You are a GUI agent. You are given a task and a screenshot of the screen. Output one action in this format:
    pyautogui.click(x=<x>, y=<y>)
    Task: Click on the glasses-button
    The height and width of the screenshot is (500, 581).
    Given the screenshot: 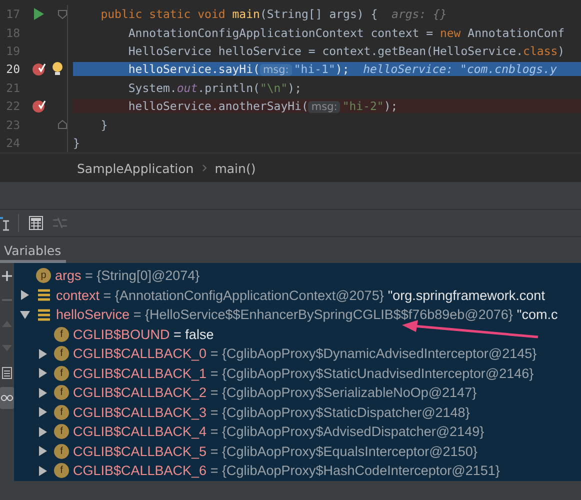 What is the action you would take?
    pyautogui.click(x=7, y=398)
    